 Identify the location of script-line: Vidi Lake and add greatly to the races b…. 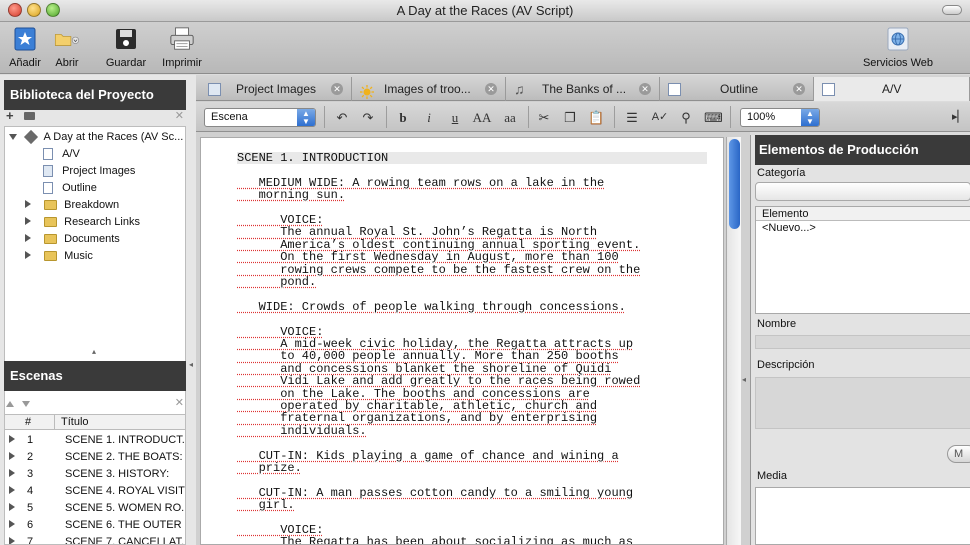
(472, 381).